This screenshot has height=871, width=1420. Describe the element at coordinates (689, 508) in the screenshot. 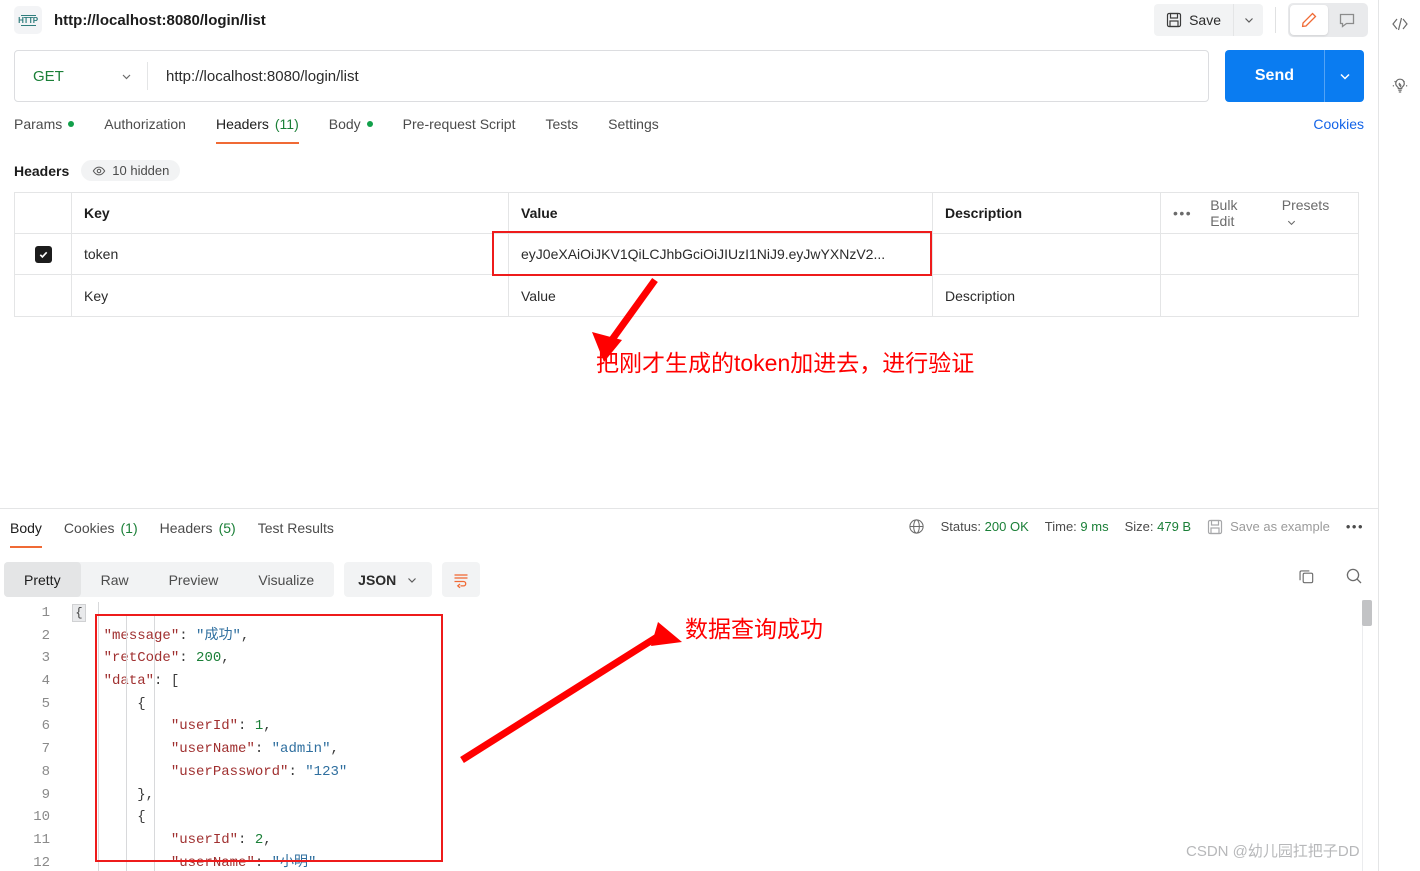

I see `panel-divider` at that location.